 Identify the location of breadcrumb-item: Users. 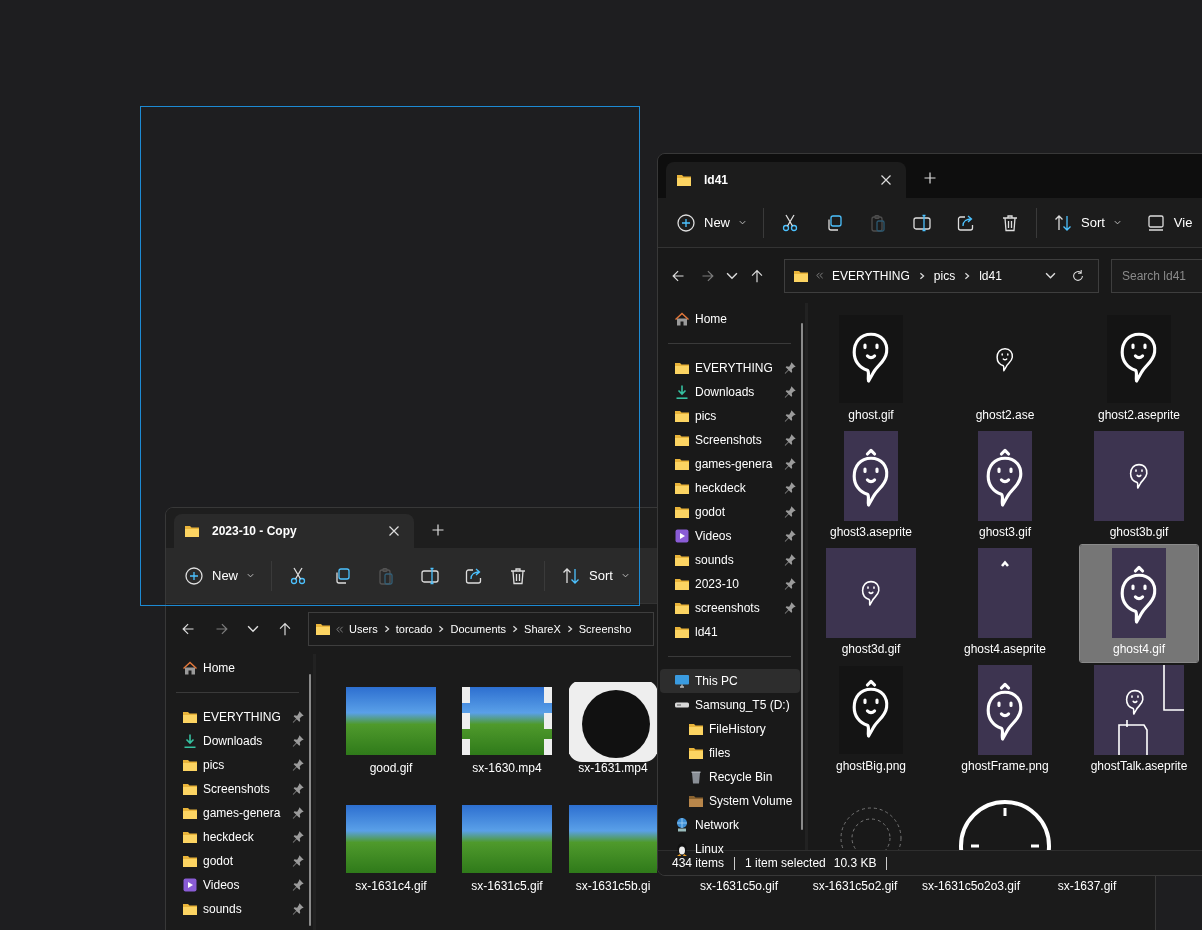
(363, 629).